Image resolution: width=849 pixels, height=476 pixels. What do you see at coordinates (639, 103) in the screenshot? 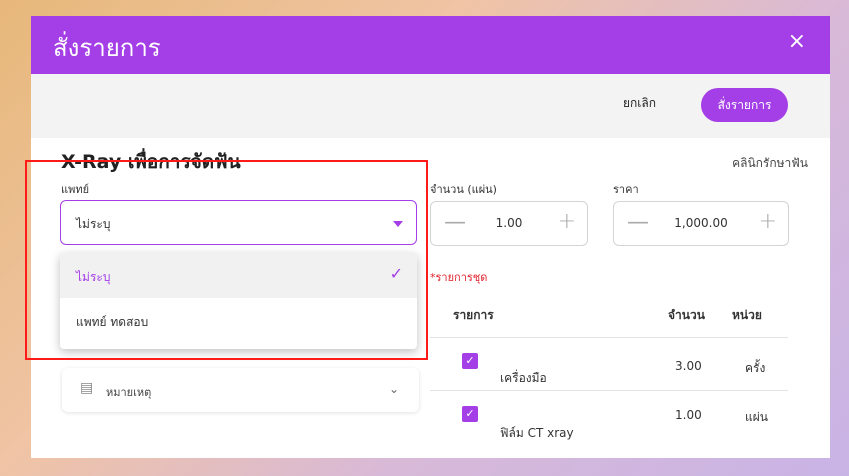
I see `cancel-button: ยกเลิก` at bounding box center [639, 103].